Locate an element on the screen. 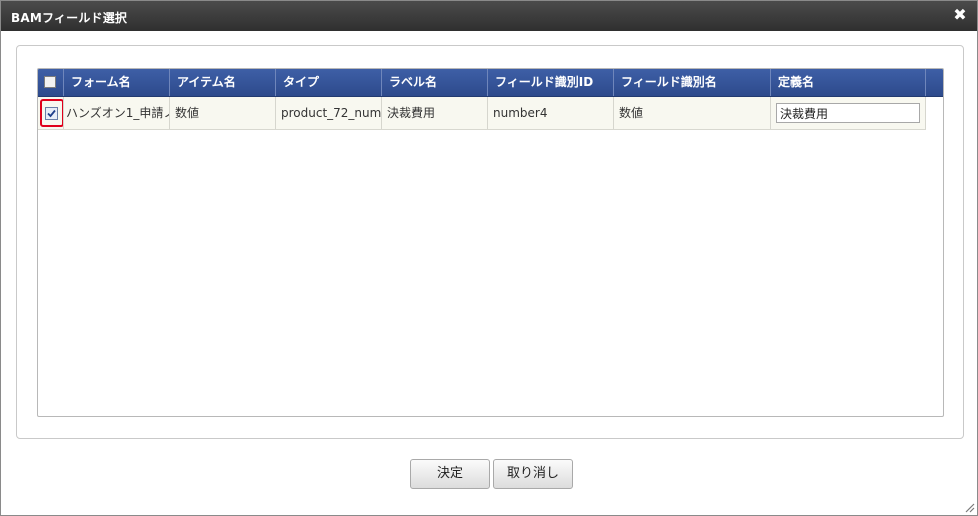  header-label-name: ラベル名 is located at coordinates (435, 82).